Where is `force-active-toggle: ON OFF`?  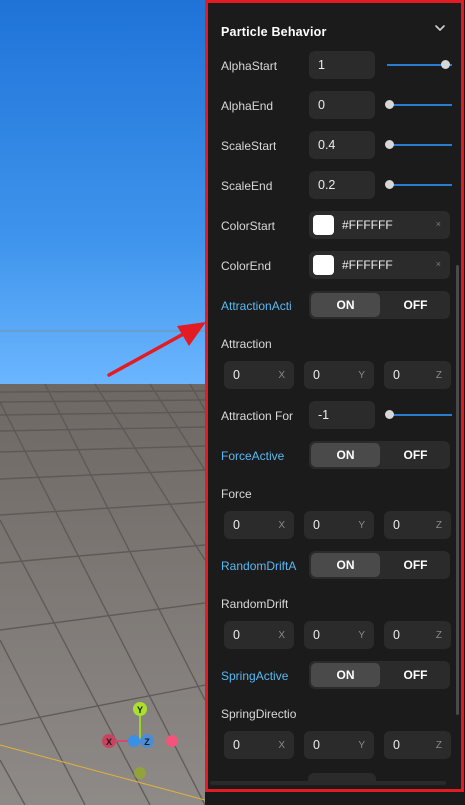
force-active-toggle: ON OFF is located at coordinates (379, 455).